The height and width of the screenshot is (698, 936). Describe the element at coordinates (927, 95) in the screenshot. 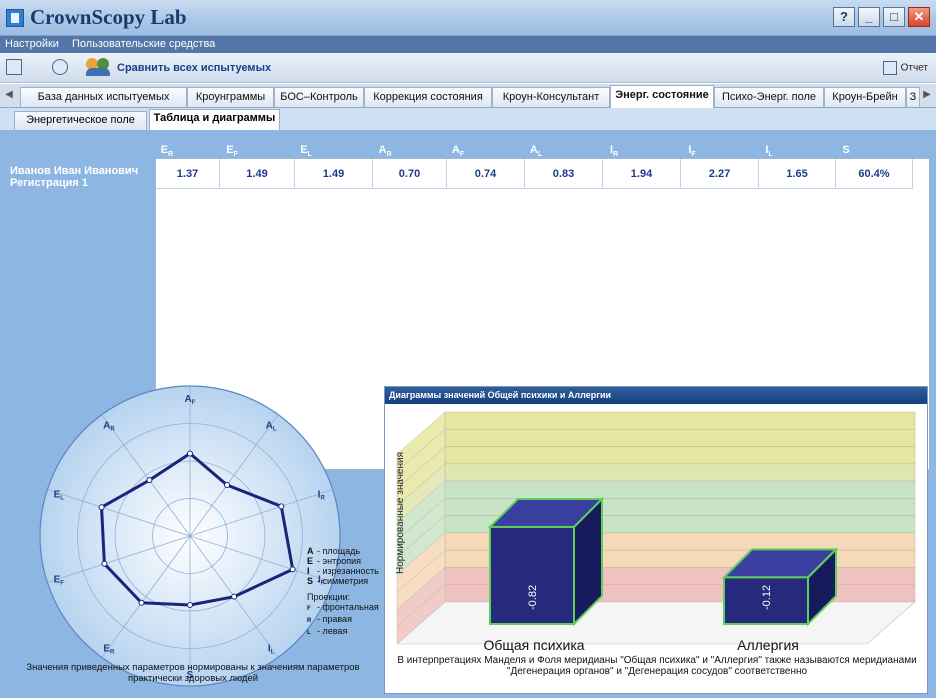

I see `tab-scroll-right-icon: ▶` at that location.